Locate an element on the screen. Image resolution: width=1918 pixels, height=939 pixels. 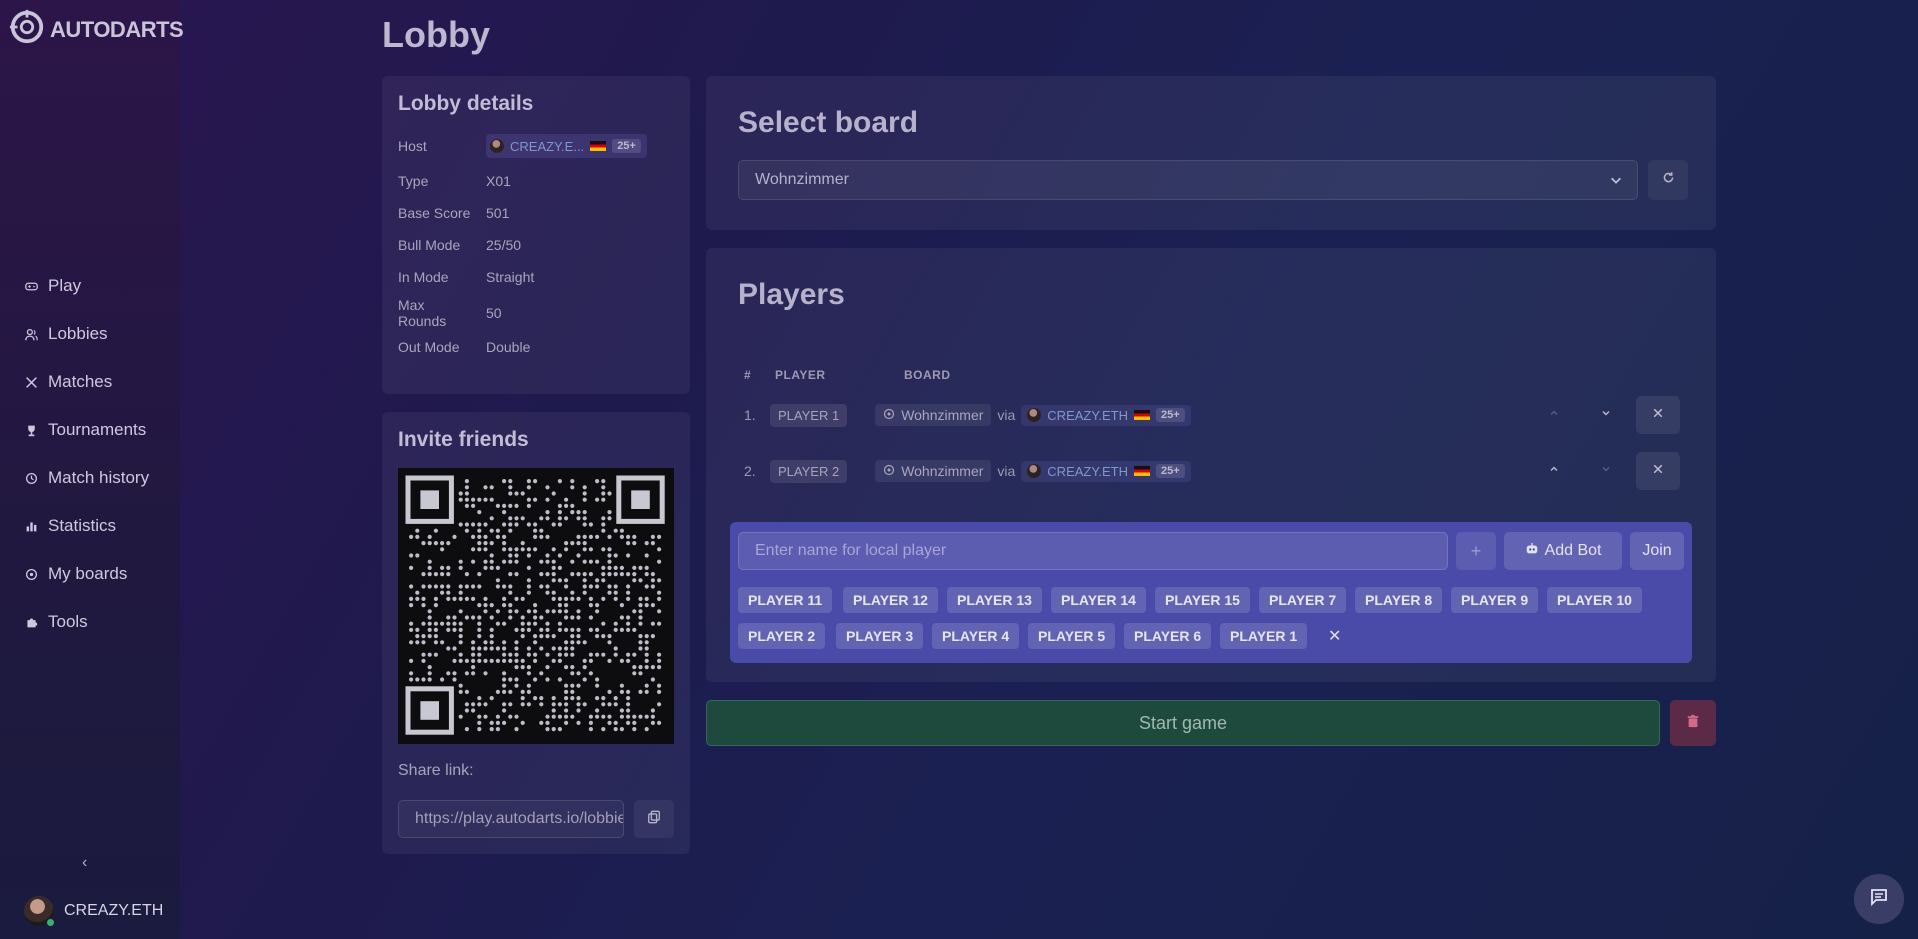
sidebar-item-label: Tournaments is located at coordinates (97, 429).